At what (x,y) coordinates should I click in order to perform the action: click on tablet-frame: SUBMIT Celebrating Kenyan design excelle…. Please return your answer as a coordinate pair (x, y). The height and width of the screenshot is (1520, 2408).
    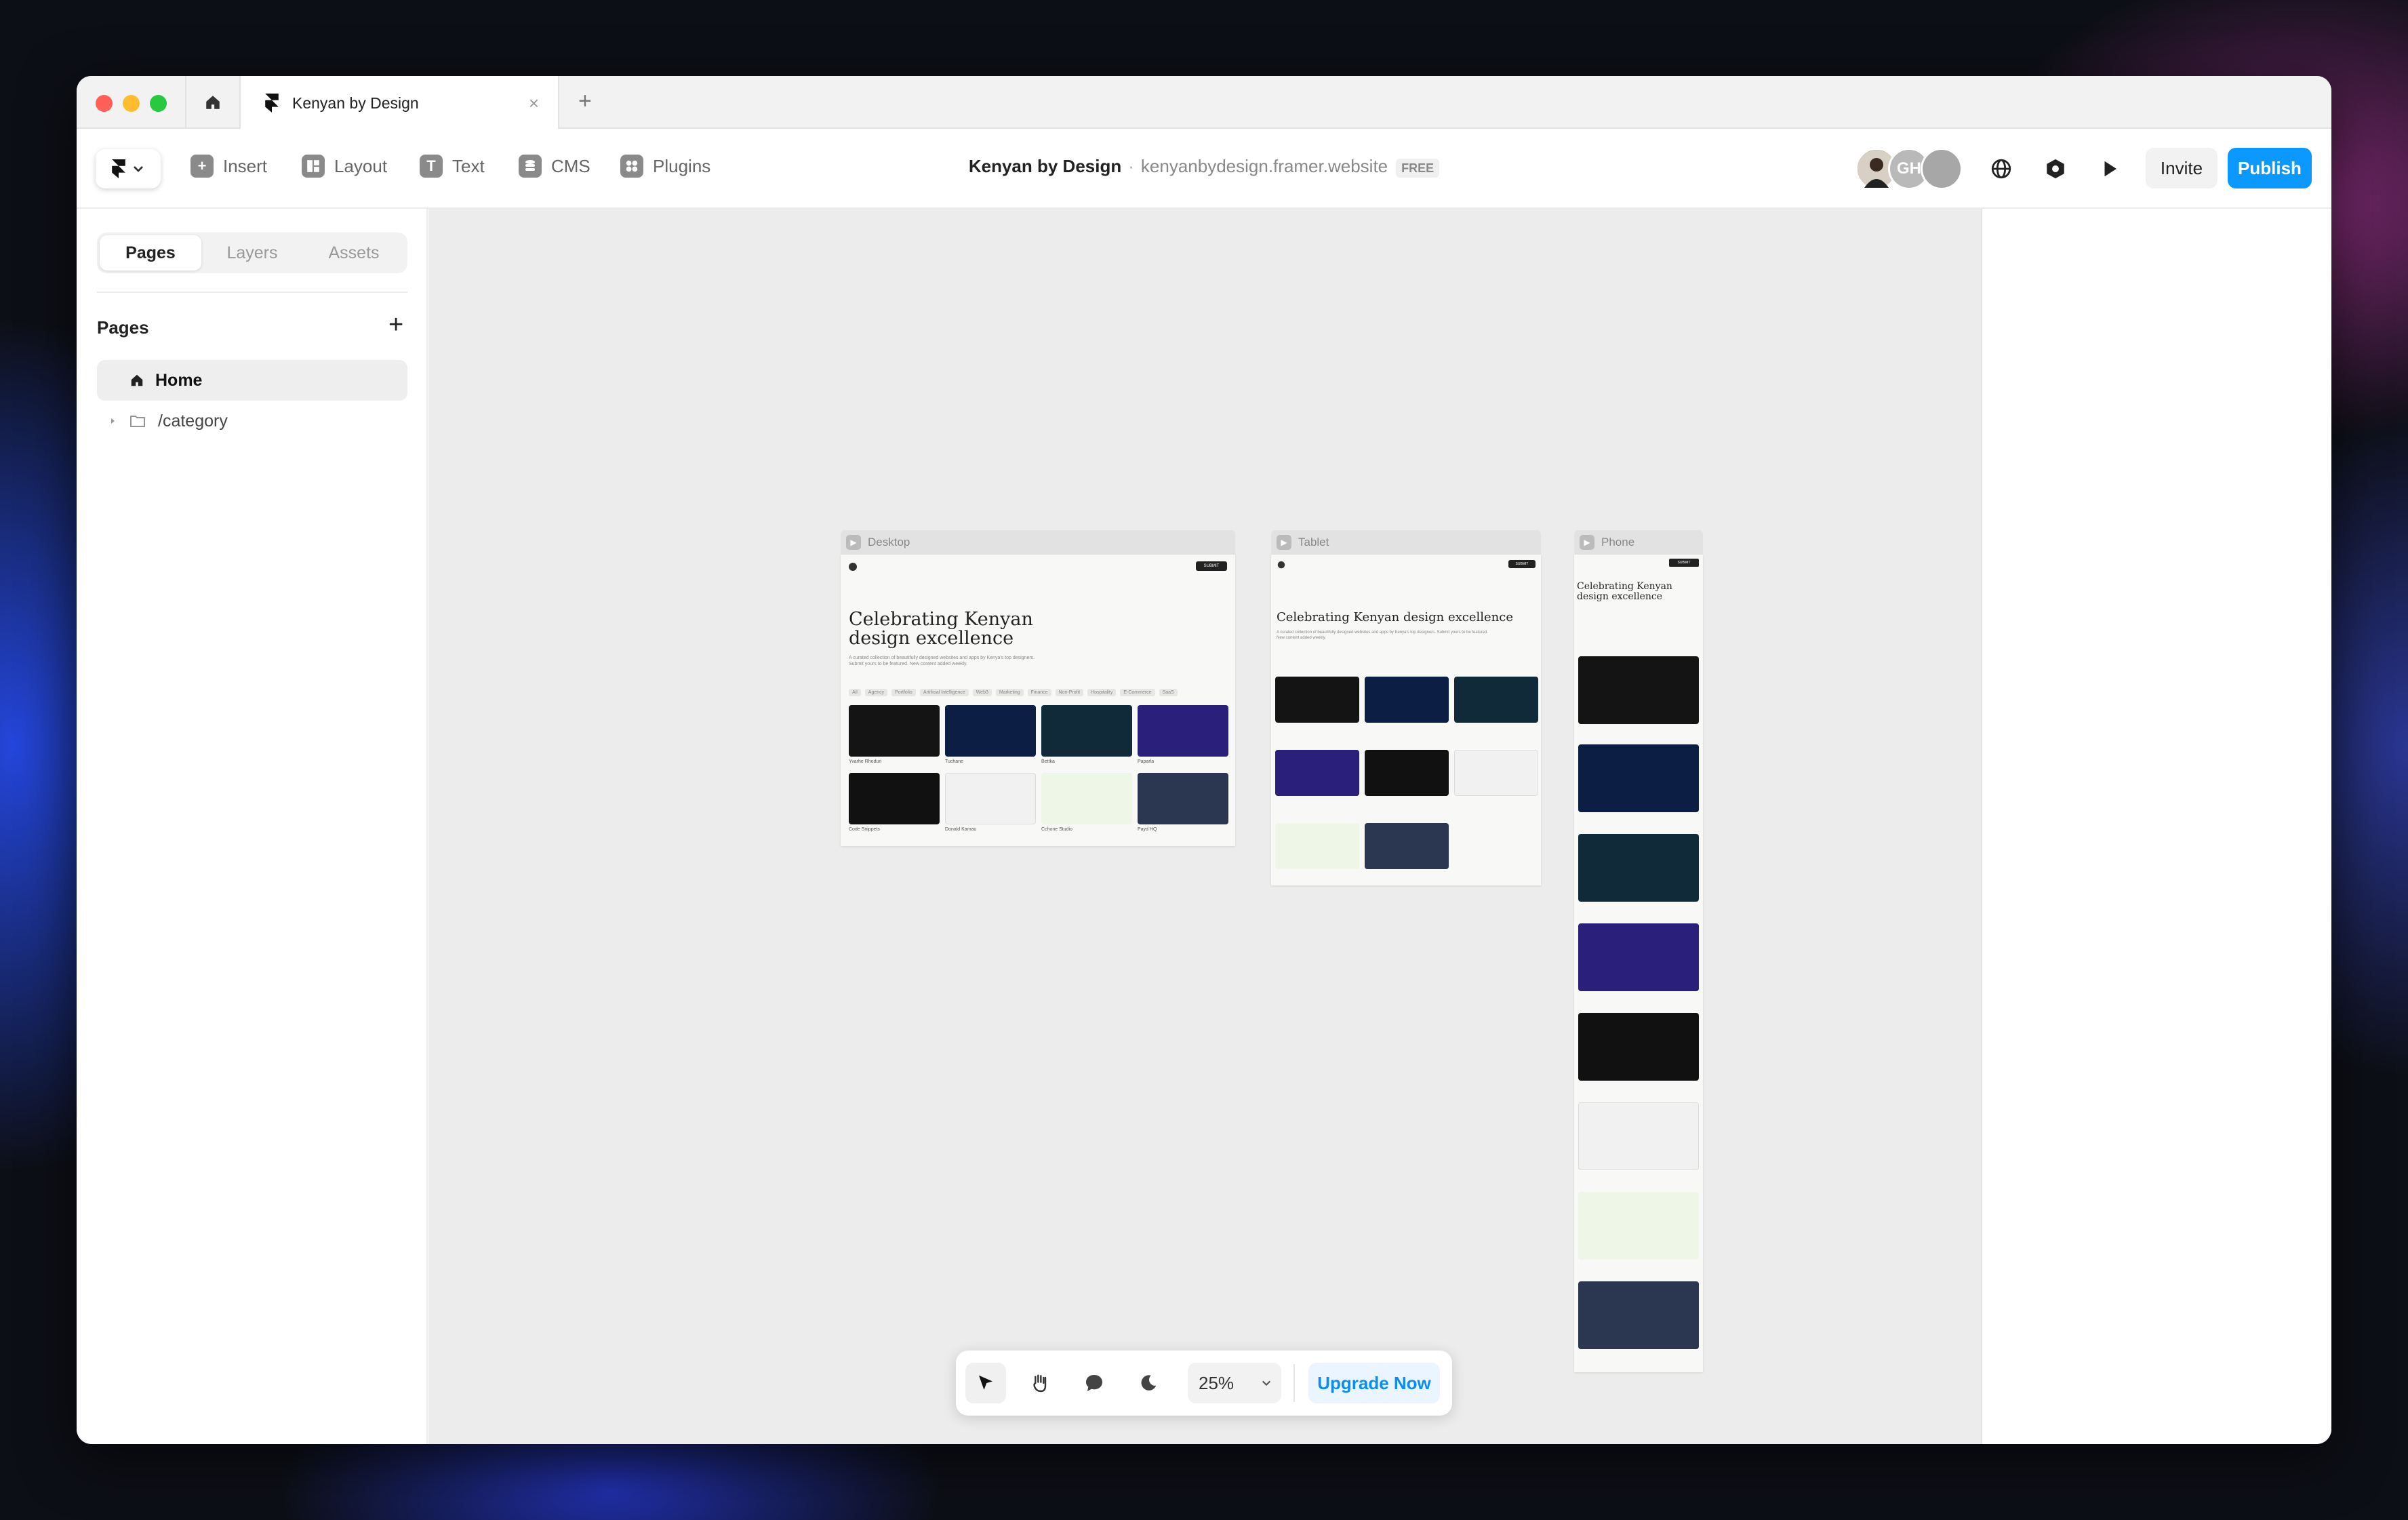
    Looking at the image, I should click on (1406, 720).